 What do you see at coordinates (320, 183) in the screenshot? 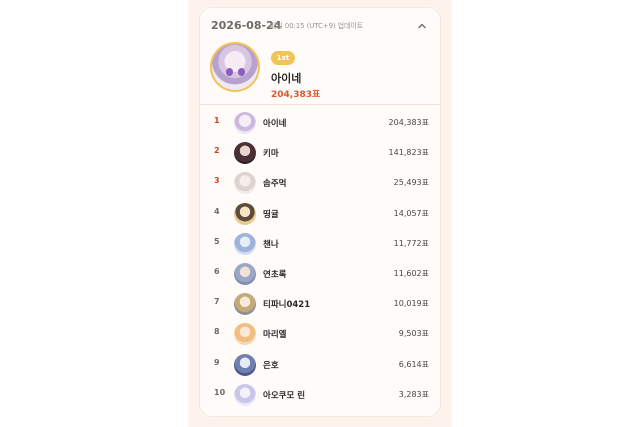
I see `list-item: 3 솜주먹 25,493표` at bounding box center [320, 183].